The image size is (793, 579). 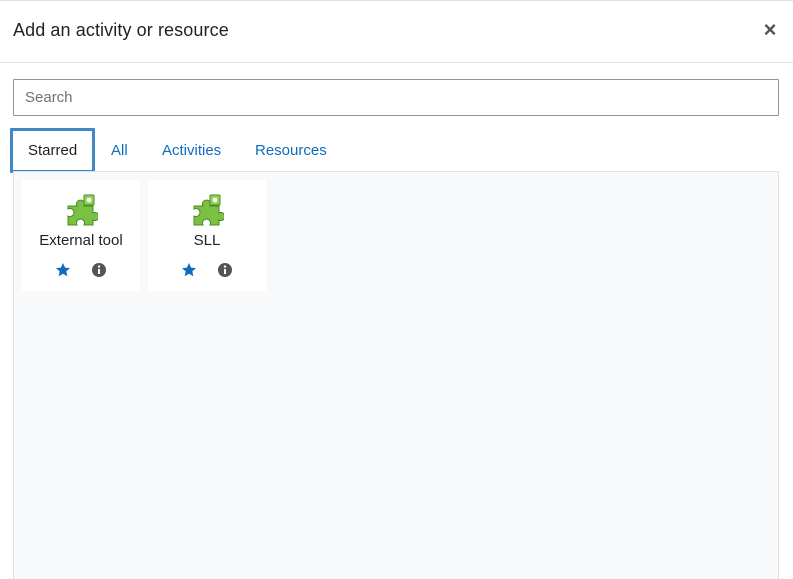 What do you see at coordinates (396, 97) in the screenshot?
I see `search-input` at bounding box center [396, 97].